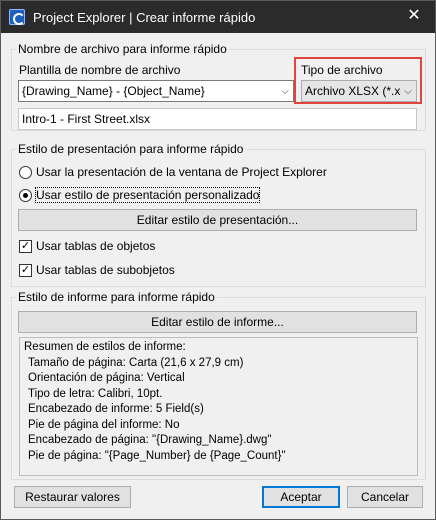 The image size is (436, 520). I want to click on restore-defaults-button: Restaurar valores, so click(72, 497).